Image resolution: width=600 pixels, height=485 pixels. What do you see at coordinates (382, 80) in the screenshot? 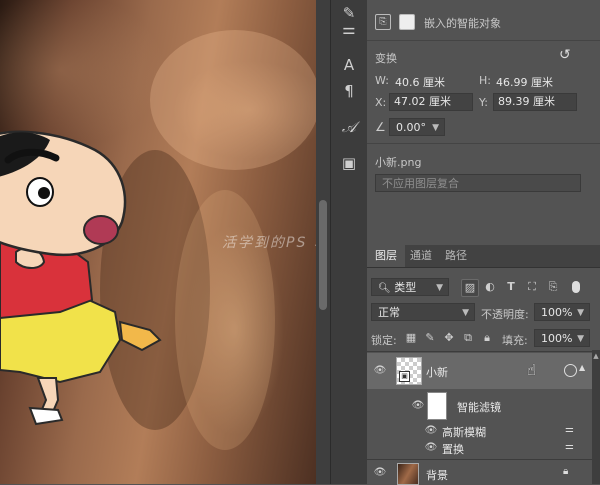
I see `w-label: W:` at bounding box center [382, 80].